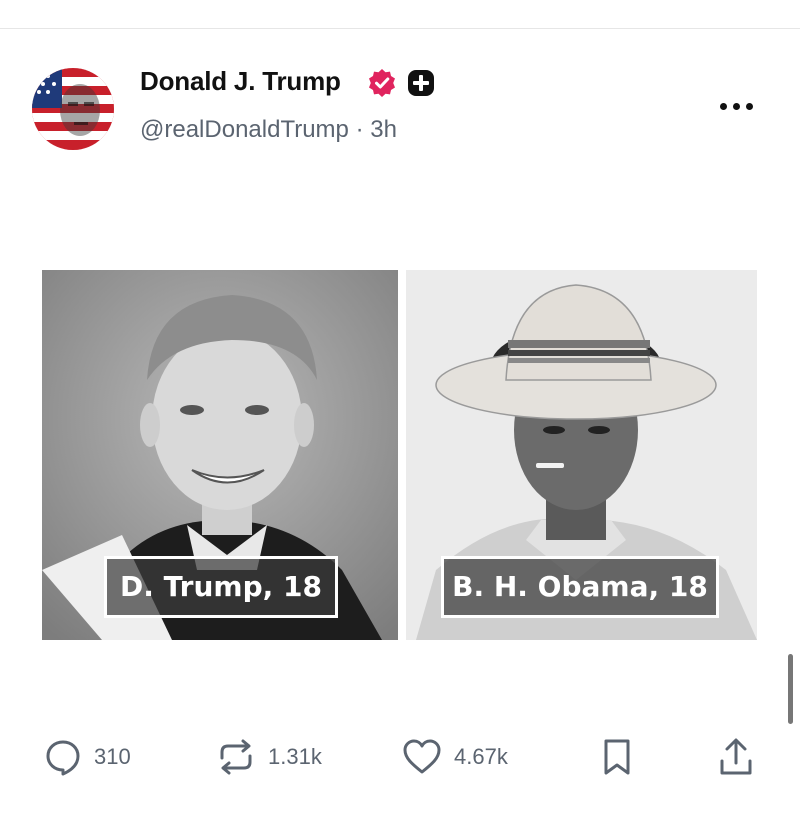 The image size is (800, 813). I want to click on reply-count: 310, so click(112, 756).